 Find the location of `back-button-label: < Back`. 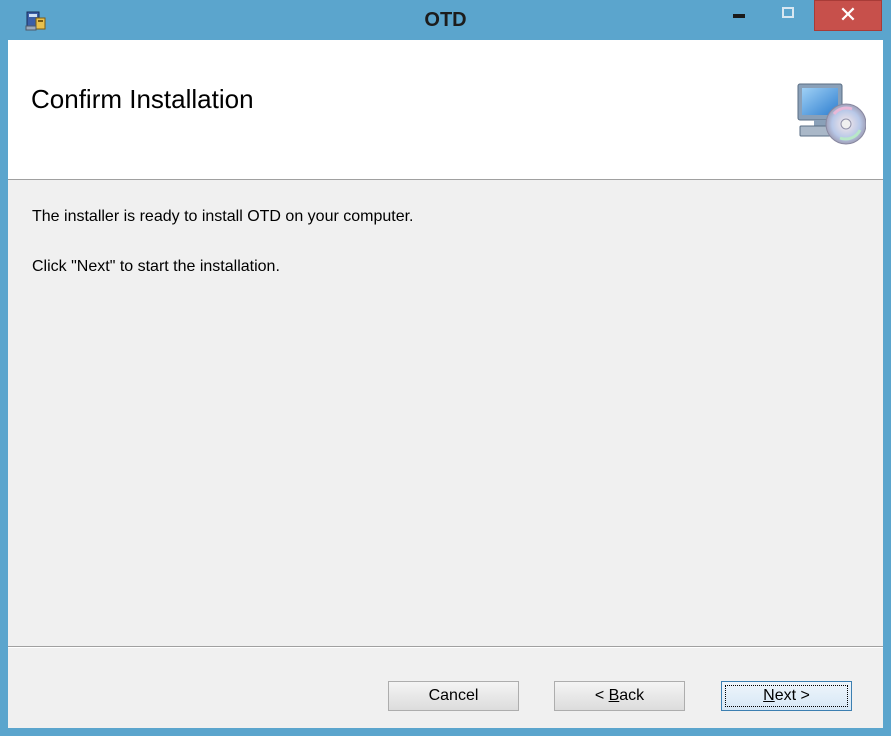

back-button-label: < Back is located at coordinates (619, 695).